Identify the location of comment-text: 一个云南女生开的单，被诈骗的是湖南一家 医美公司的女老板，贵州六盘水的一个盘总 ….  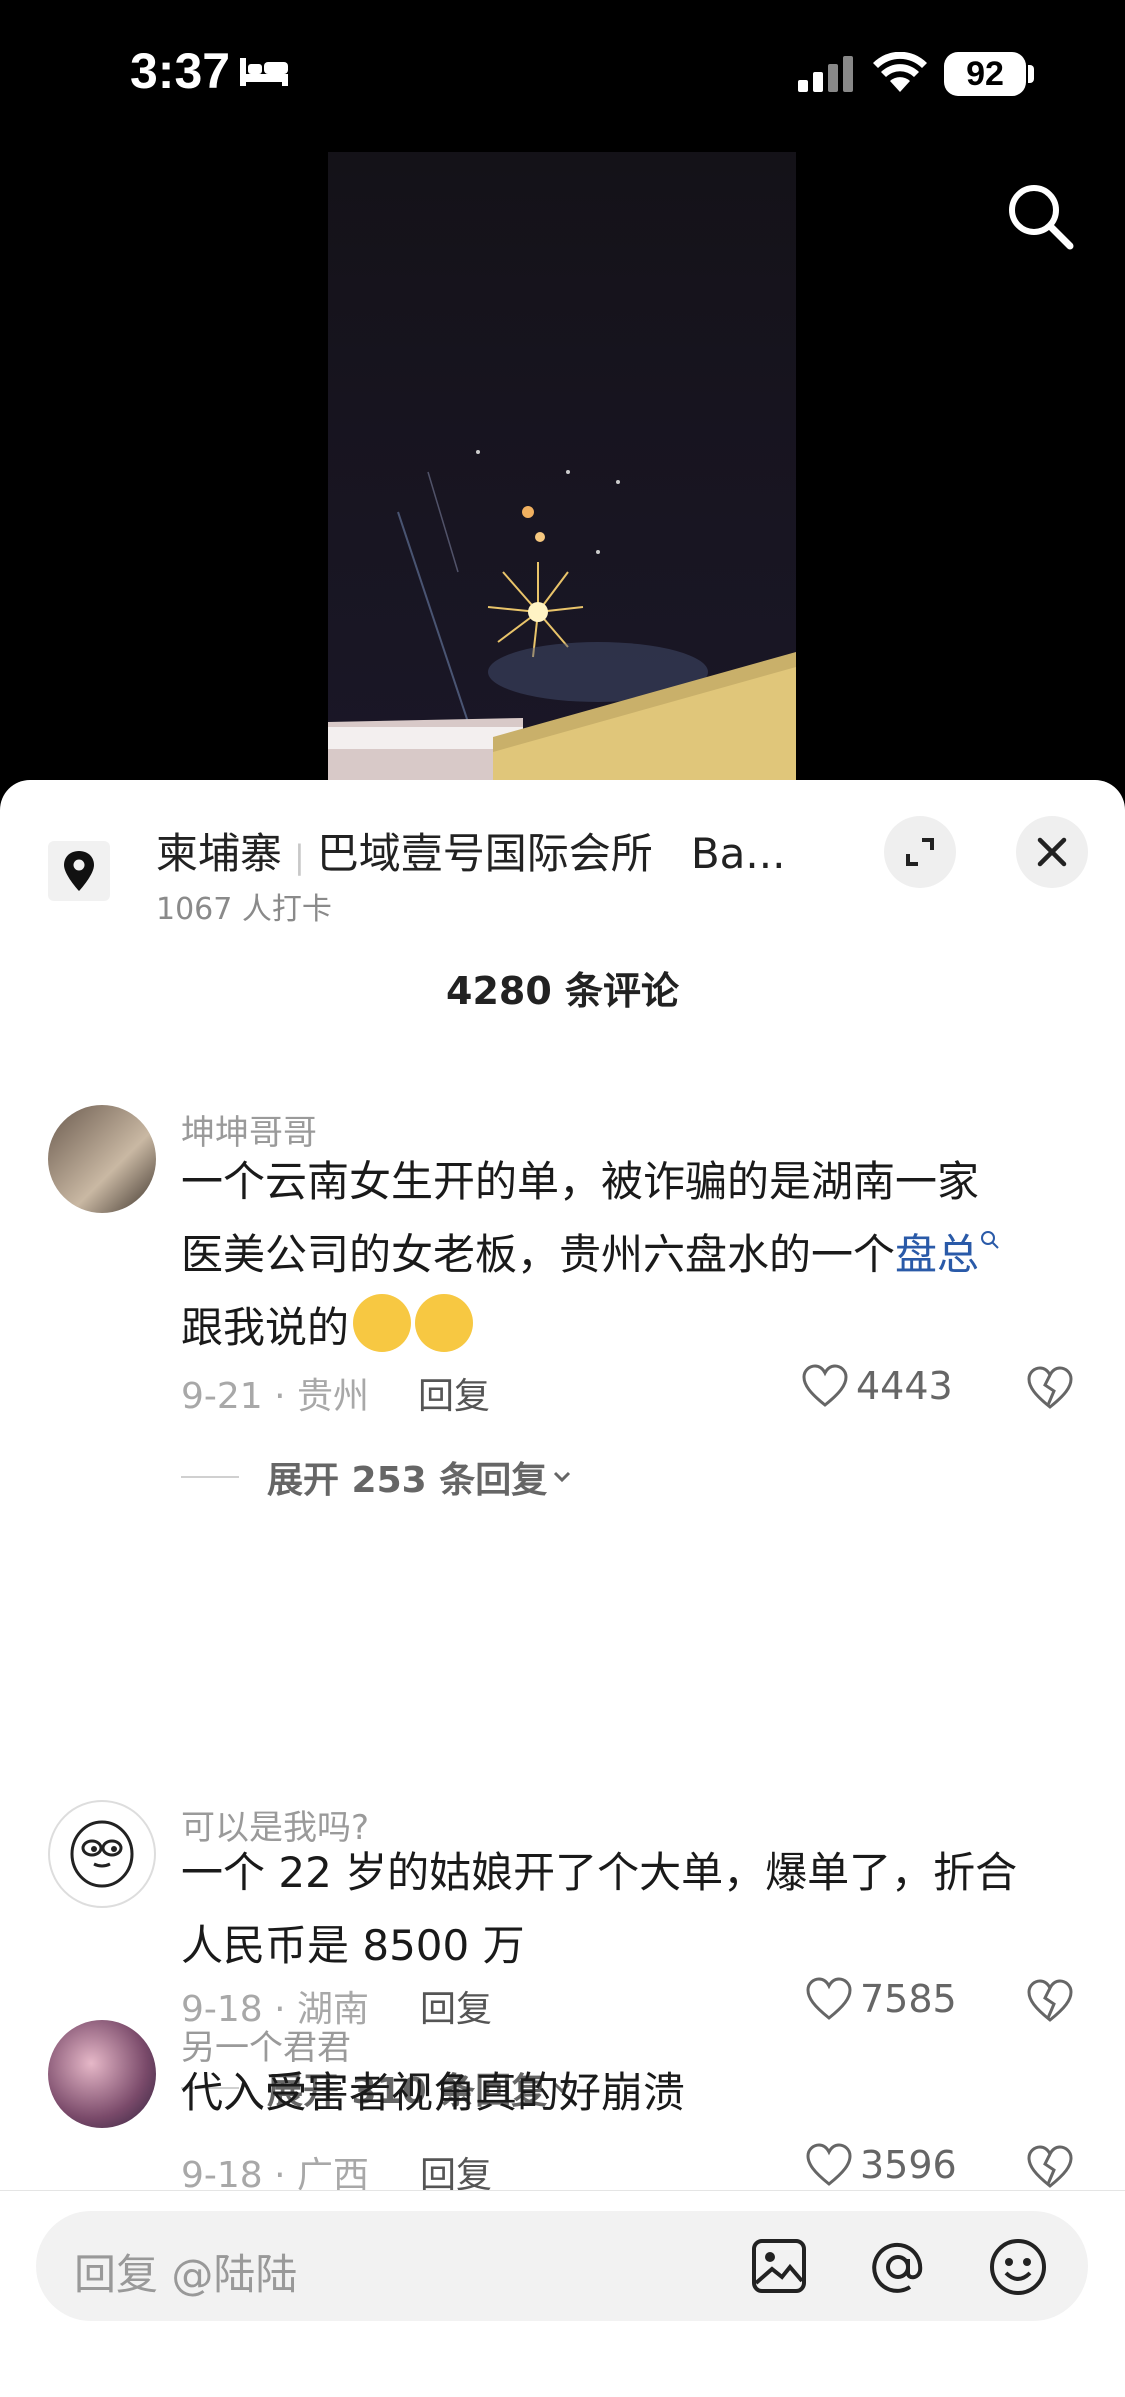
(631, 1254).